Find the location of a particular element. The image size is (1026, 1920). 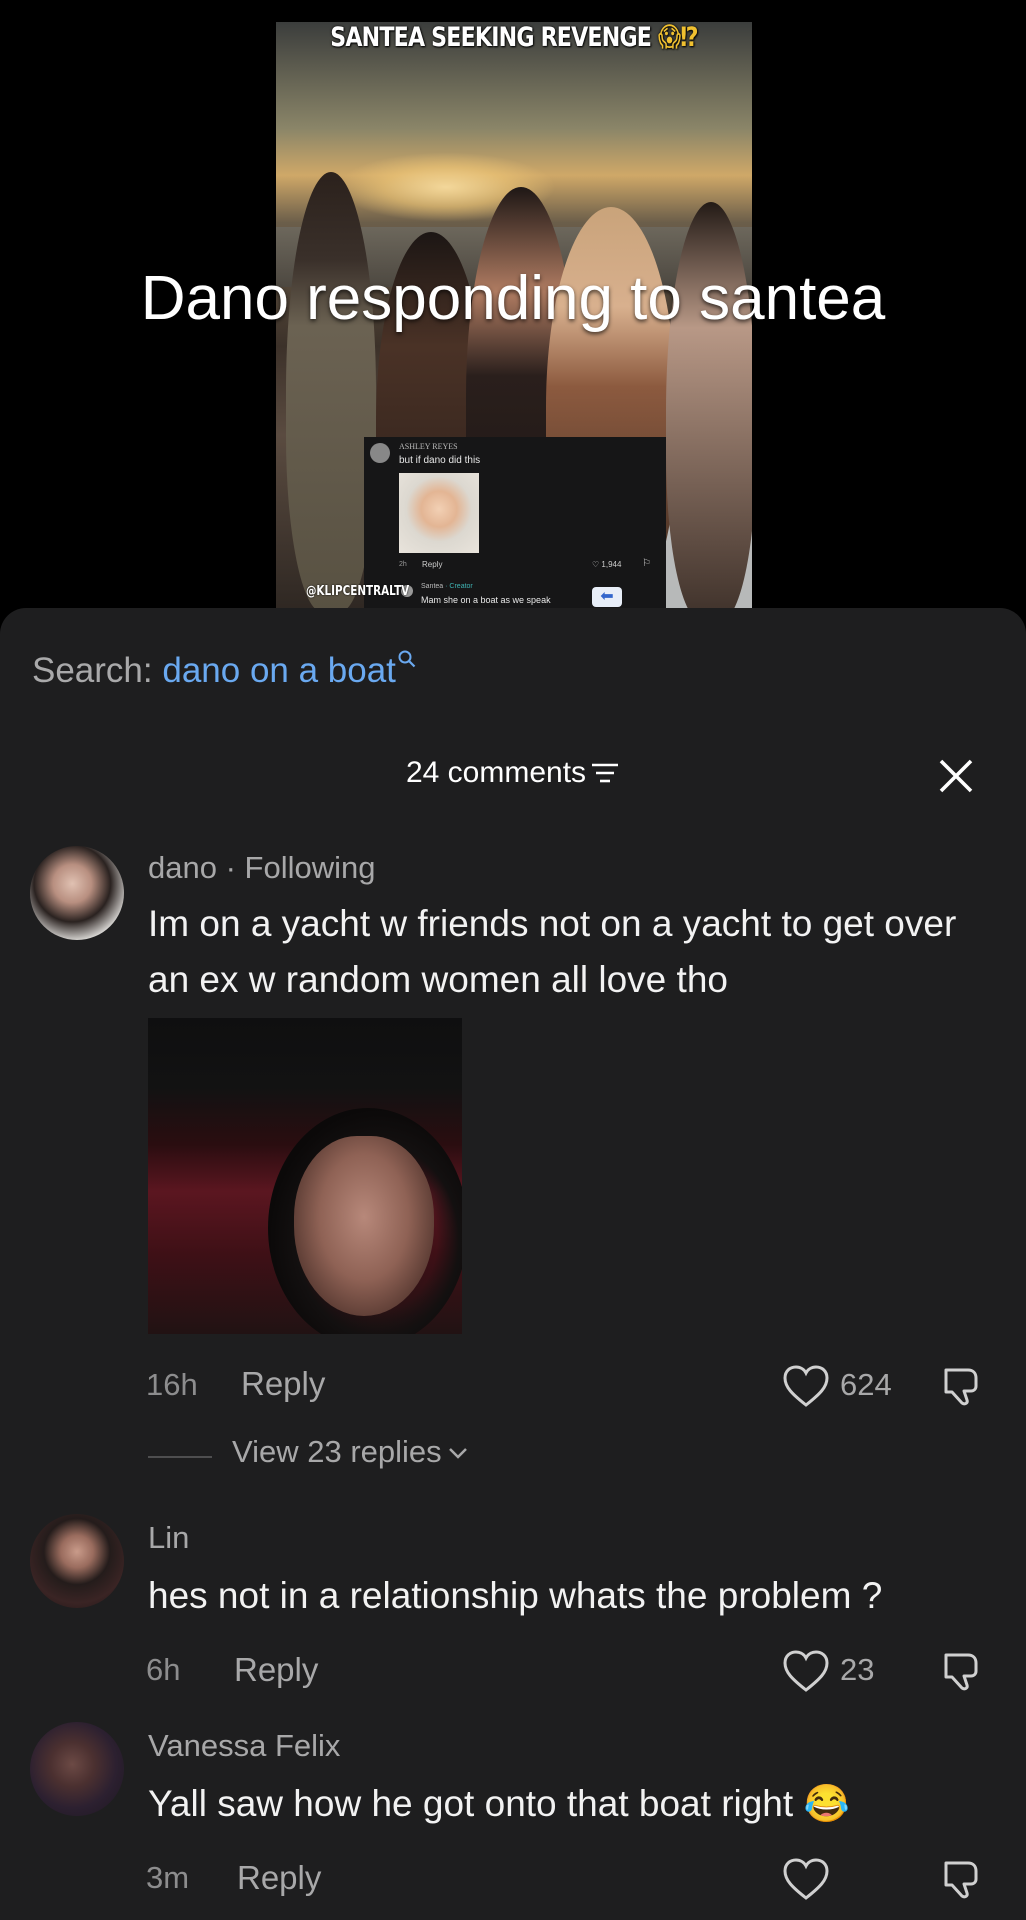

comment-author: Lin is located at coordinates (168, 1538).